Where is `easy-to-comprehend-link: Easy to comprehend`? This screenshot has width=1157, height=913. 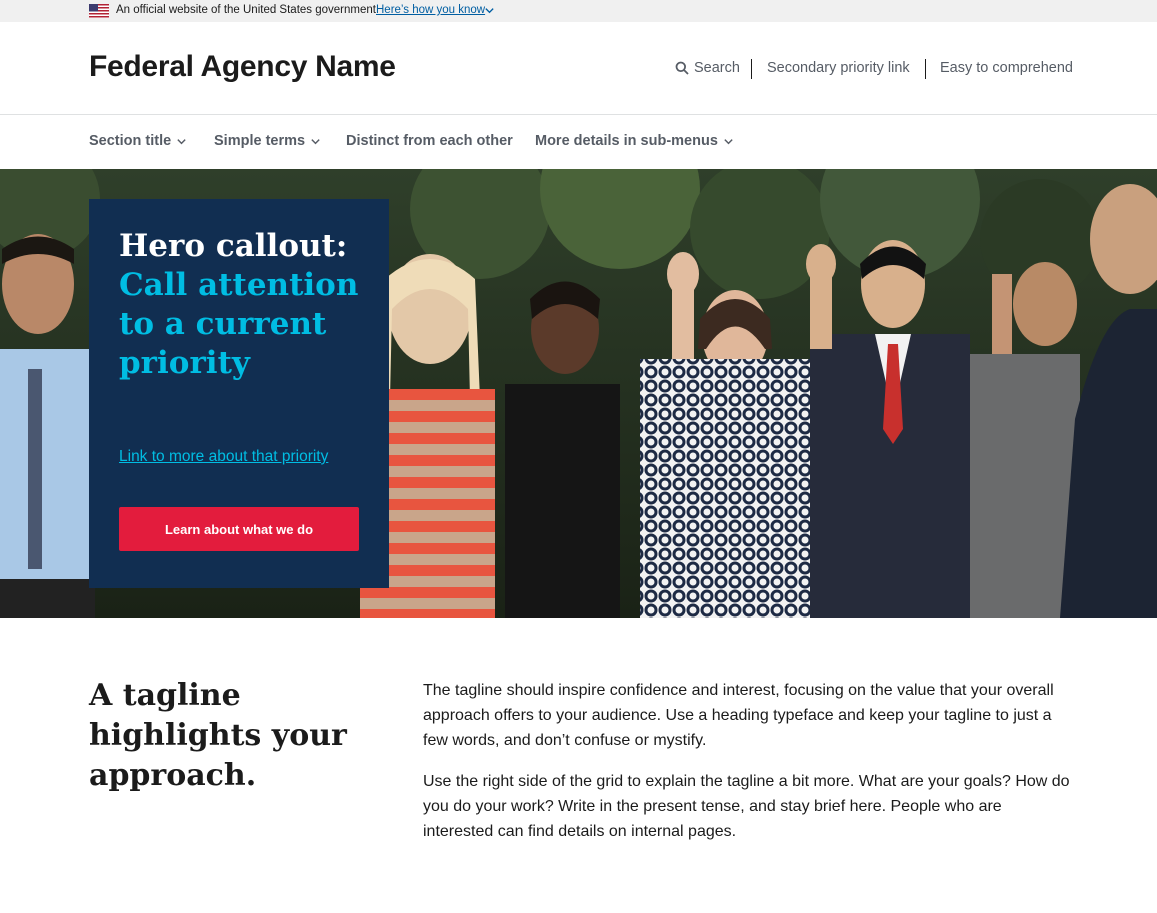
easy-to-comprehend-link: Easy to comprehend is located at coordinates (1006, 68).